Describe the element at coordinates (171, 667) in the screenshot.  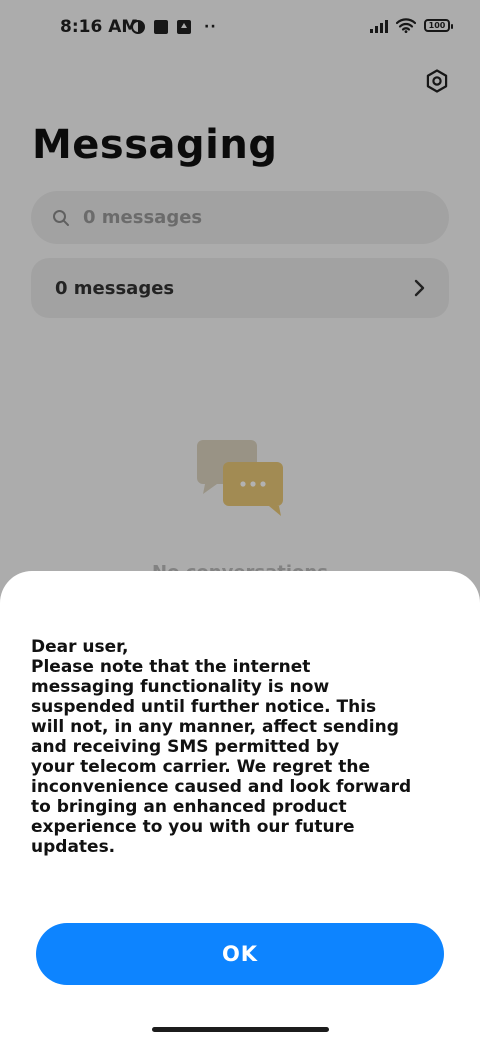
I see `dialog-message-line: Please note that the internet` at that location.